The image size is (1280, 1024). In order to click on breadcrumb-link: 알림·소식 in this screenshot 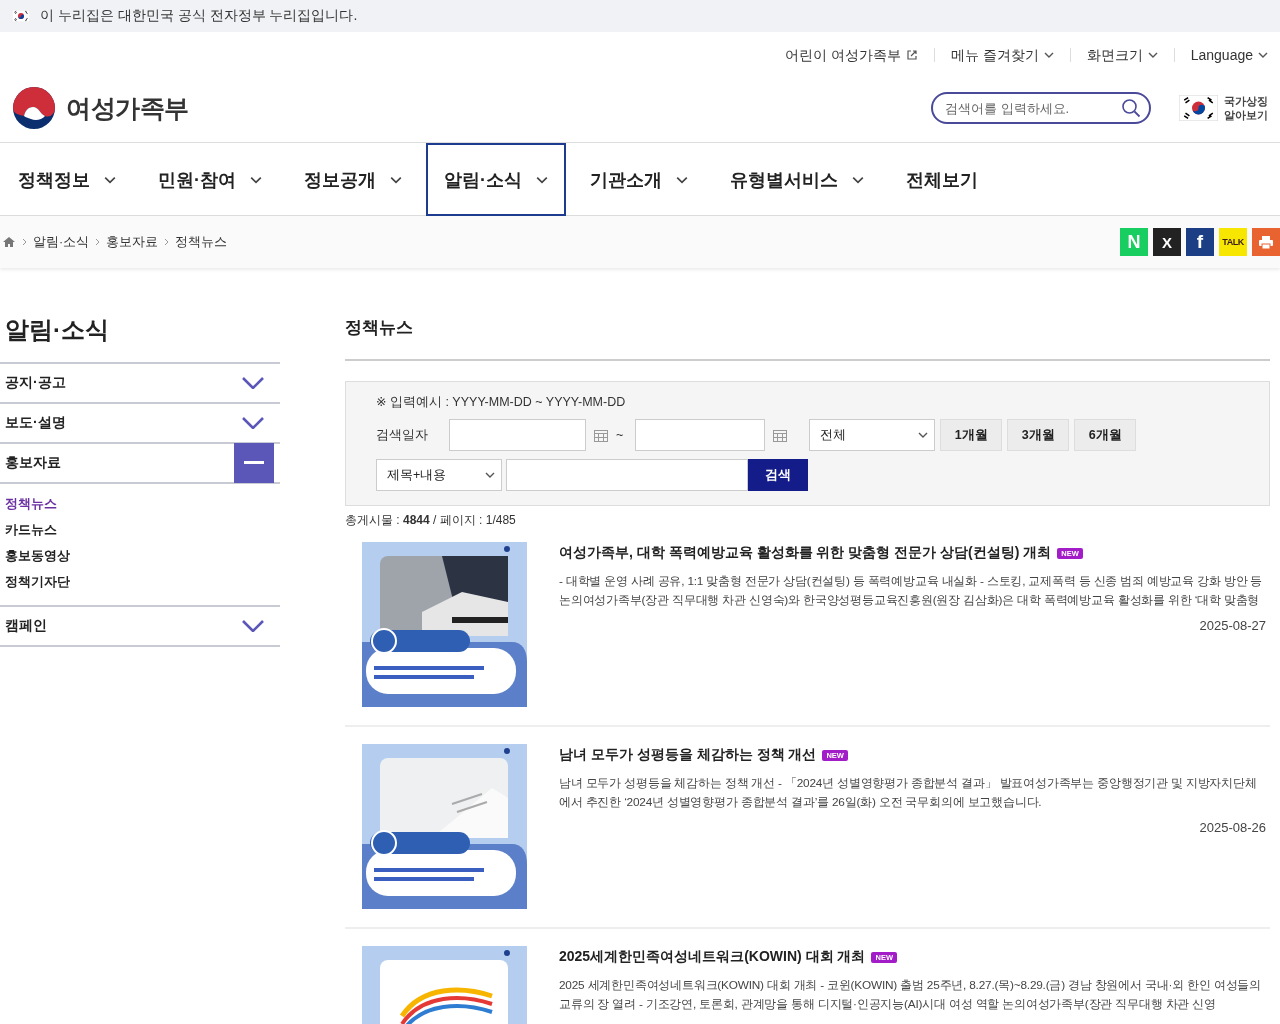, I will do `click(61, 242)`.